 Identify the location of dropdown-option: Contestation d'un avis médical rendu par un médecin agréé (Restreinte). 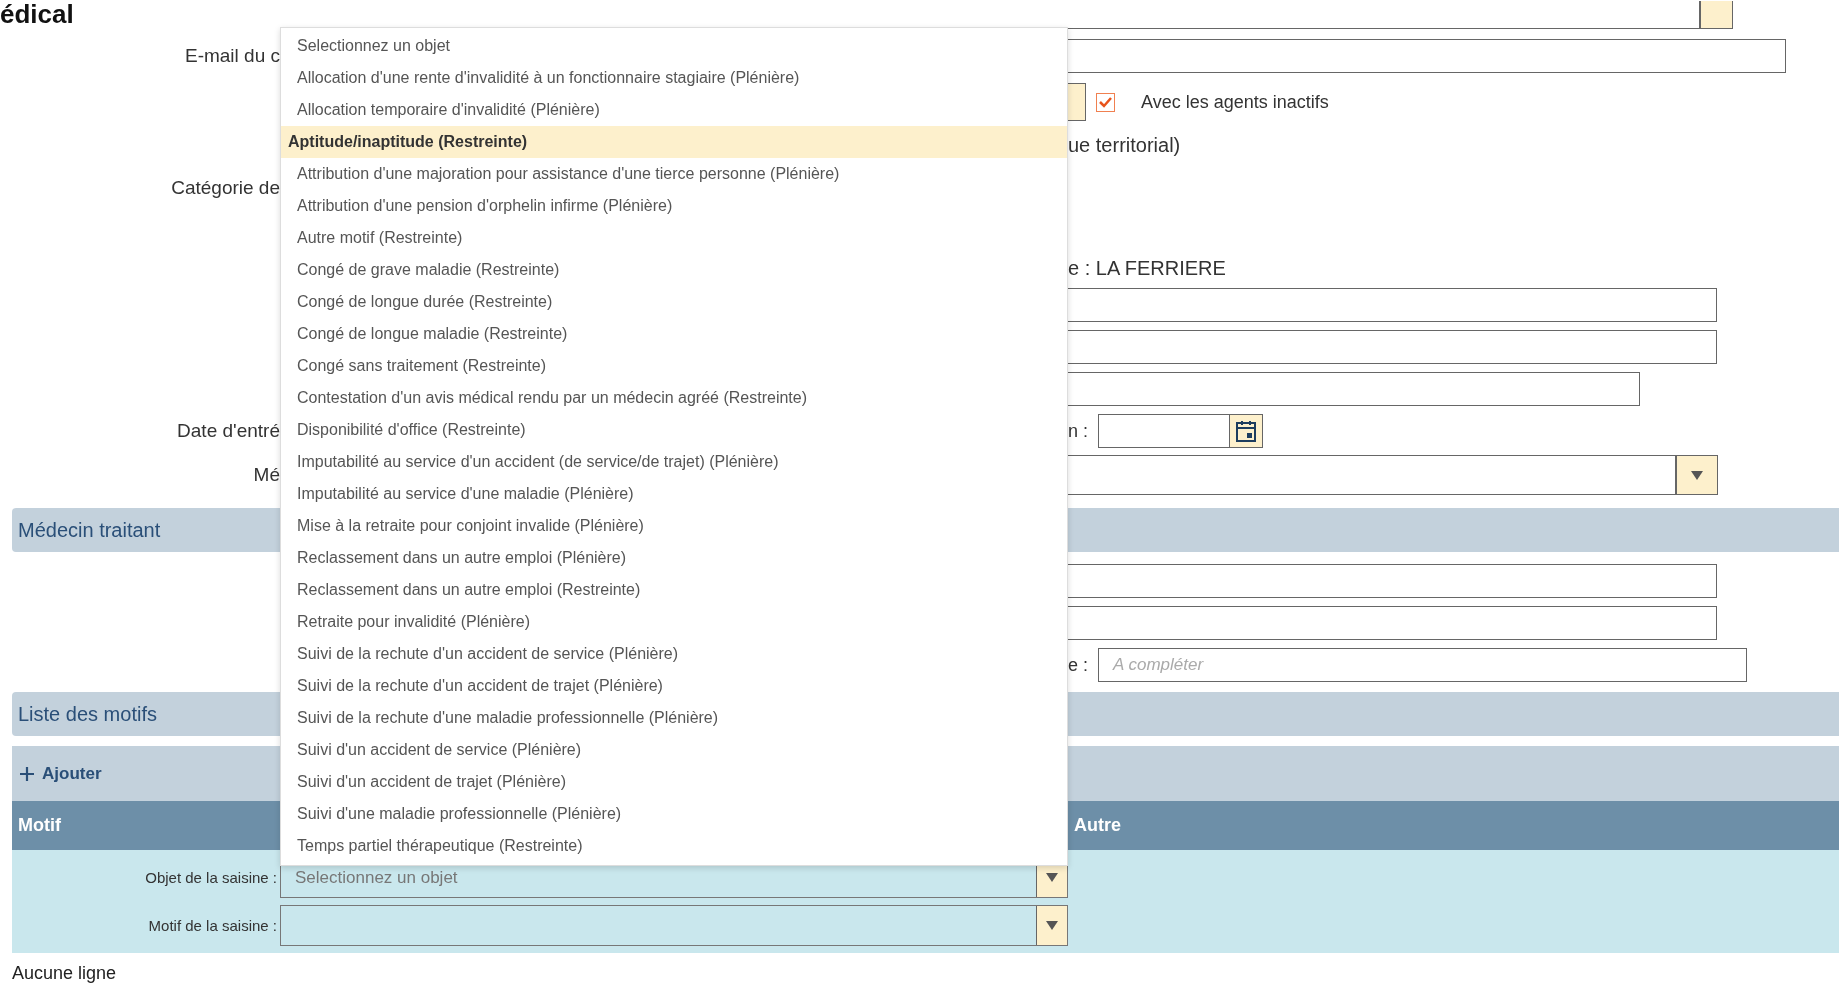
(674, 398).